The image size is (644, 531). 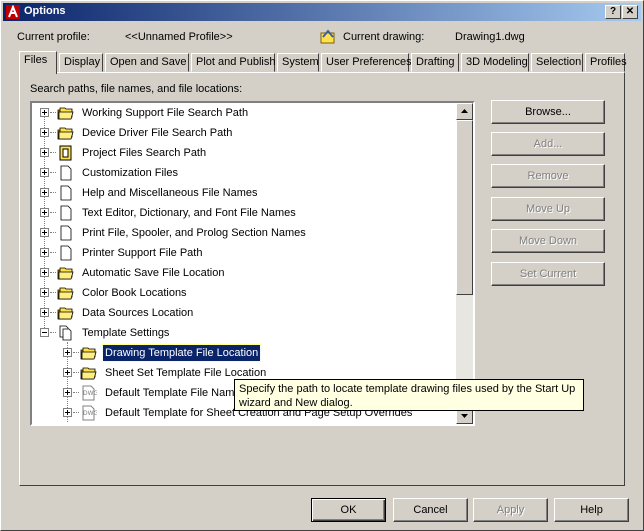 What do you see at coordinates (38, 62) in the screenshot?
I see `tab-files: Files` at bounding box center [38, 62].